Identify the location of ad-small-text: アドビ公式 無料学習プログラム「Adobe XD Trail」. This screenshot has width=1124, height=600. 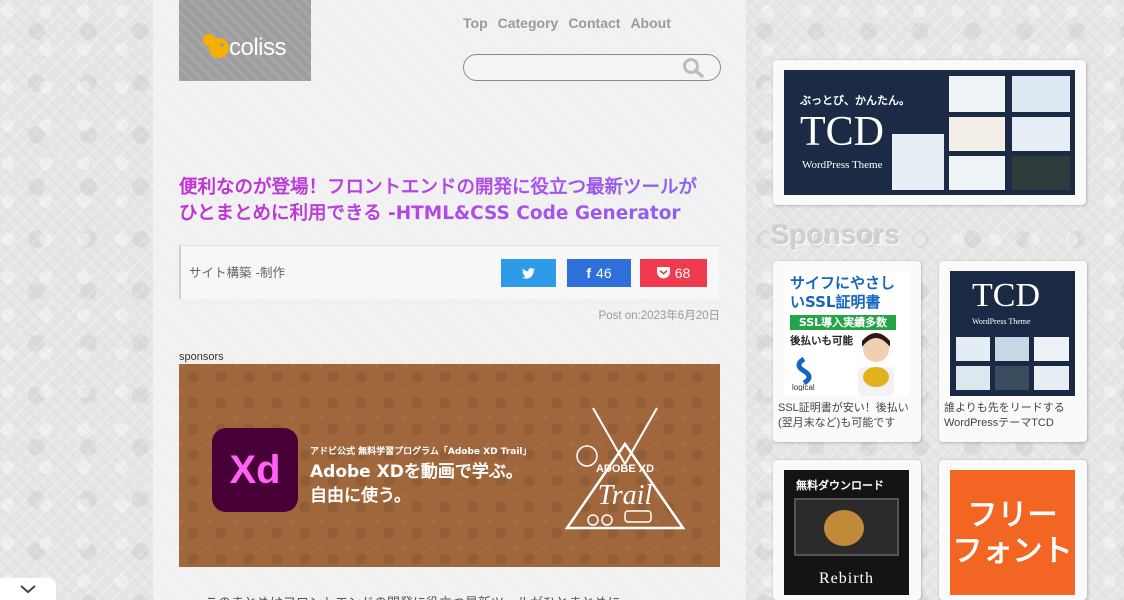
(421, 452).